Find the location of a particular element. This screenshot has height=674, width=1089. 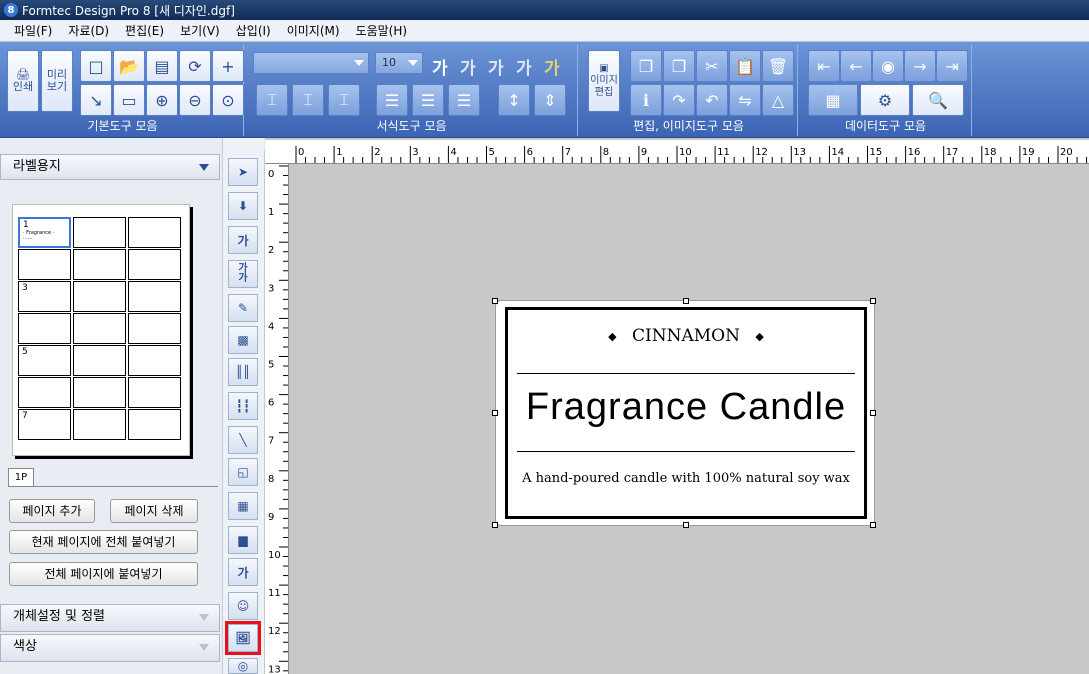

font-name-combo is located at coordinates (311, 63).